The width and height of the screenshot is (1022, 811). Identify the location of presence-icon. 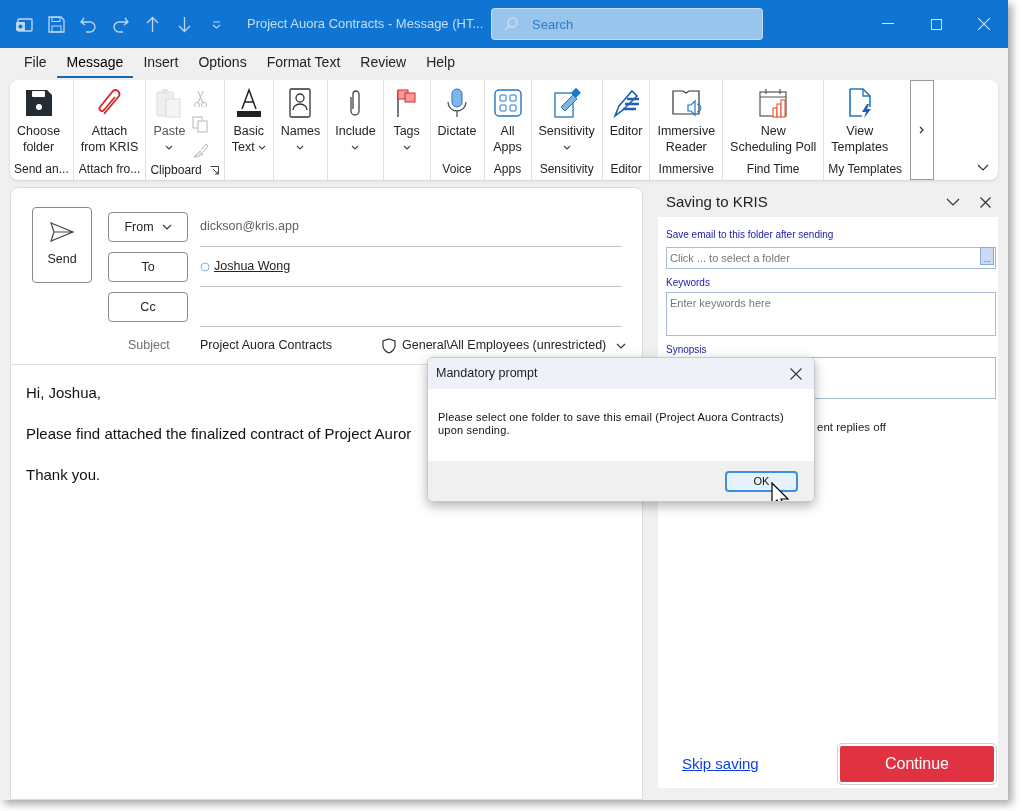
(205, 266).